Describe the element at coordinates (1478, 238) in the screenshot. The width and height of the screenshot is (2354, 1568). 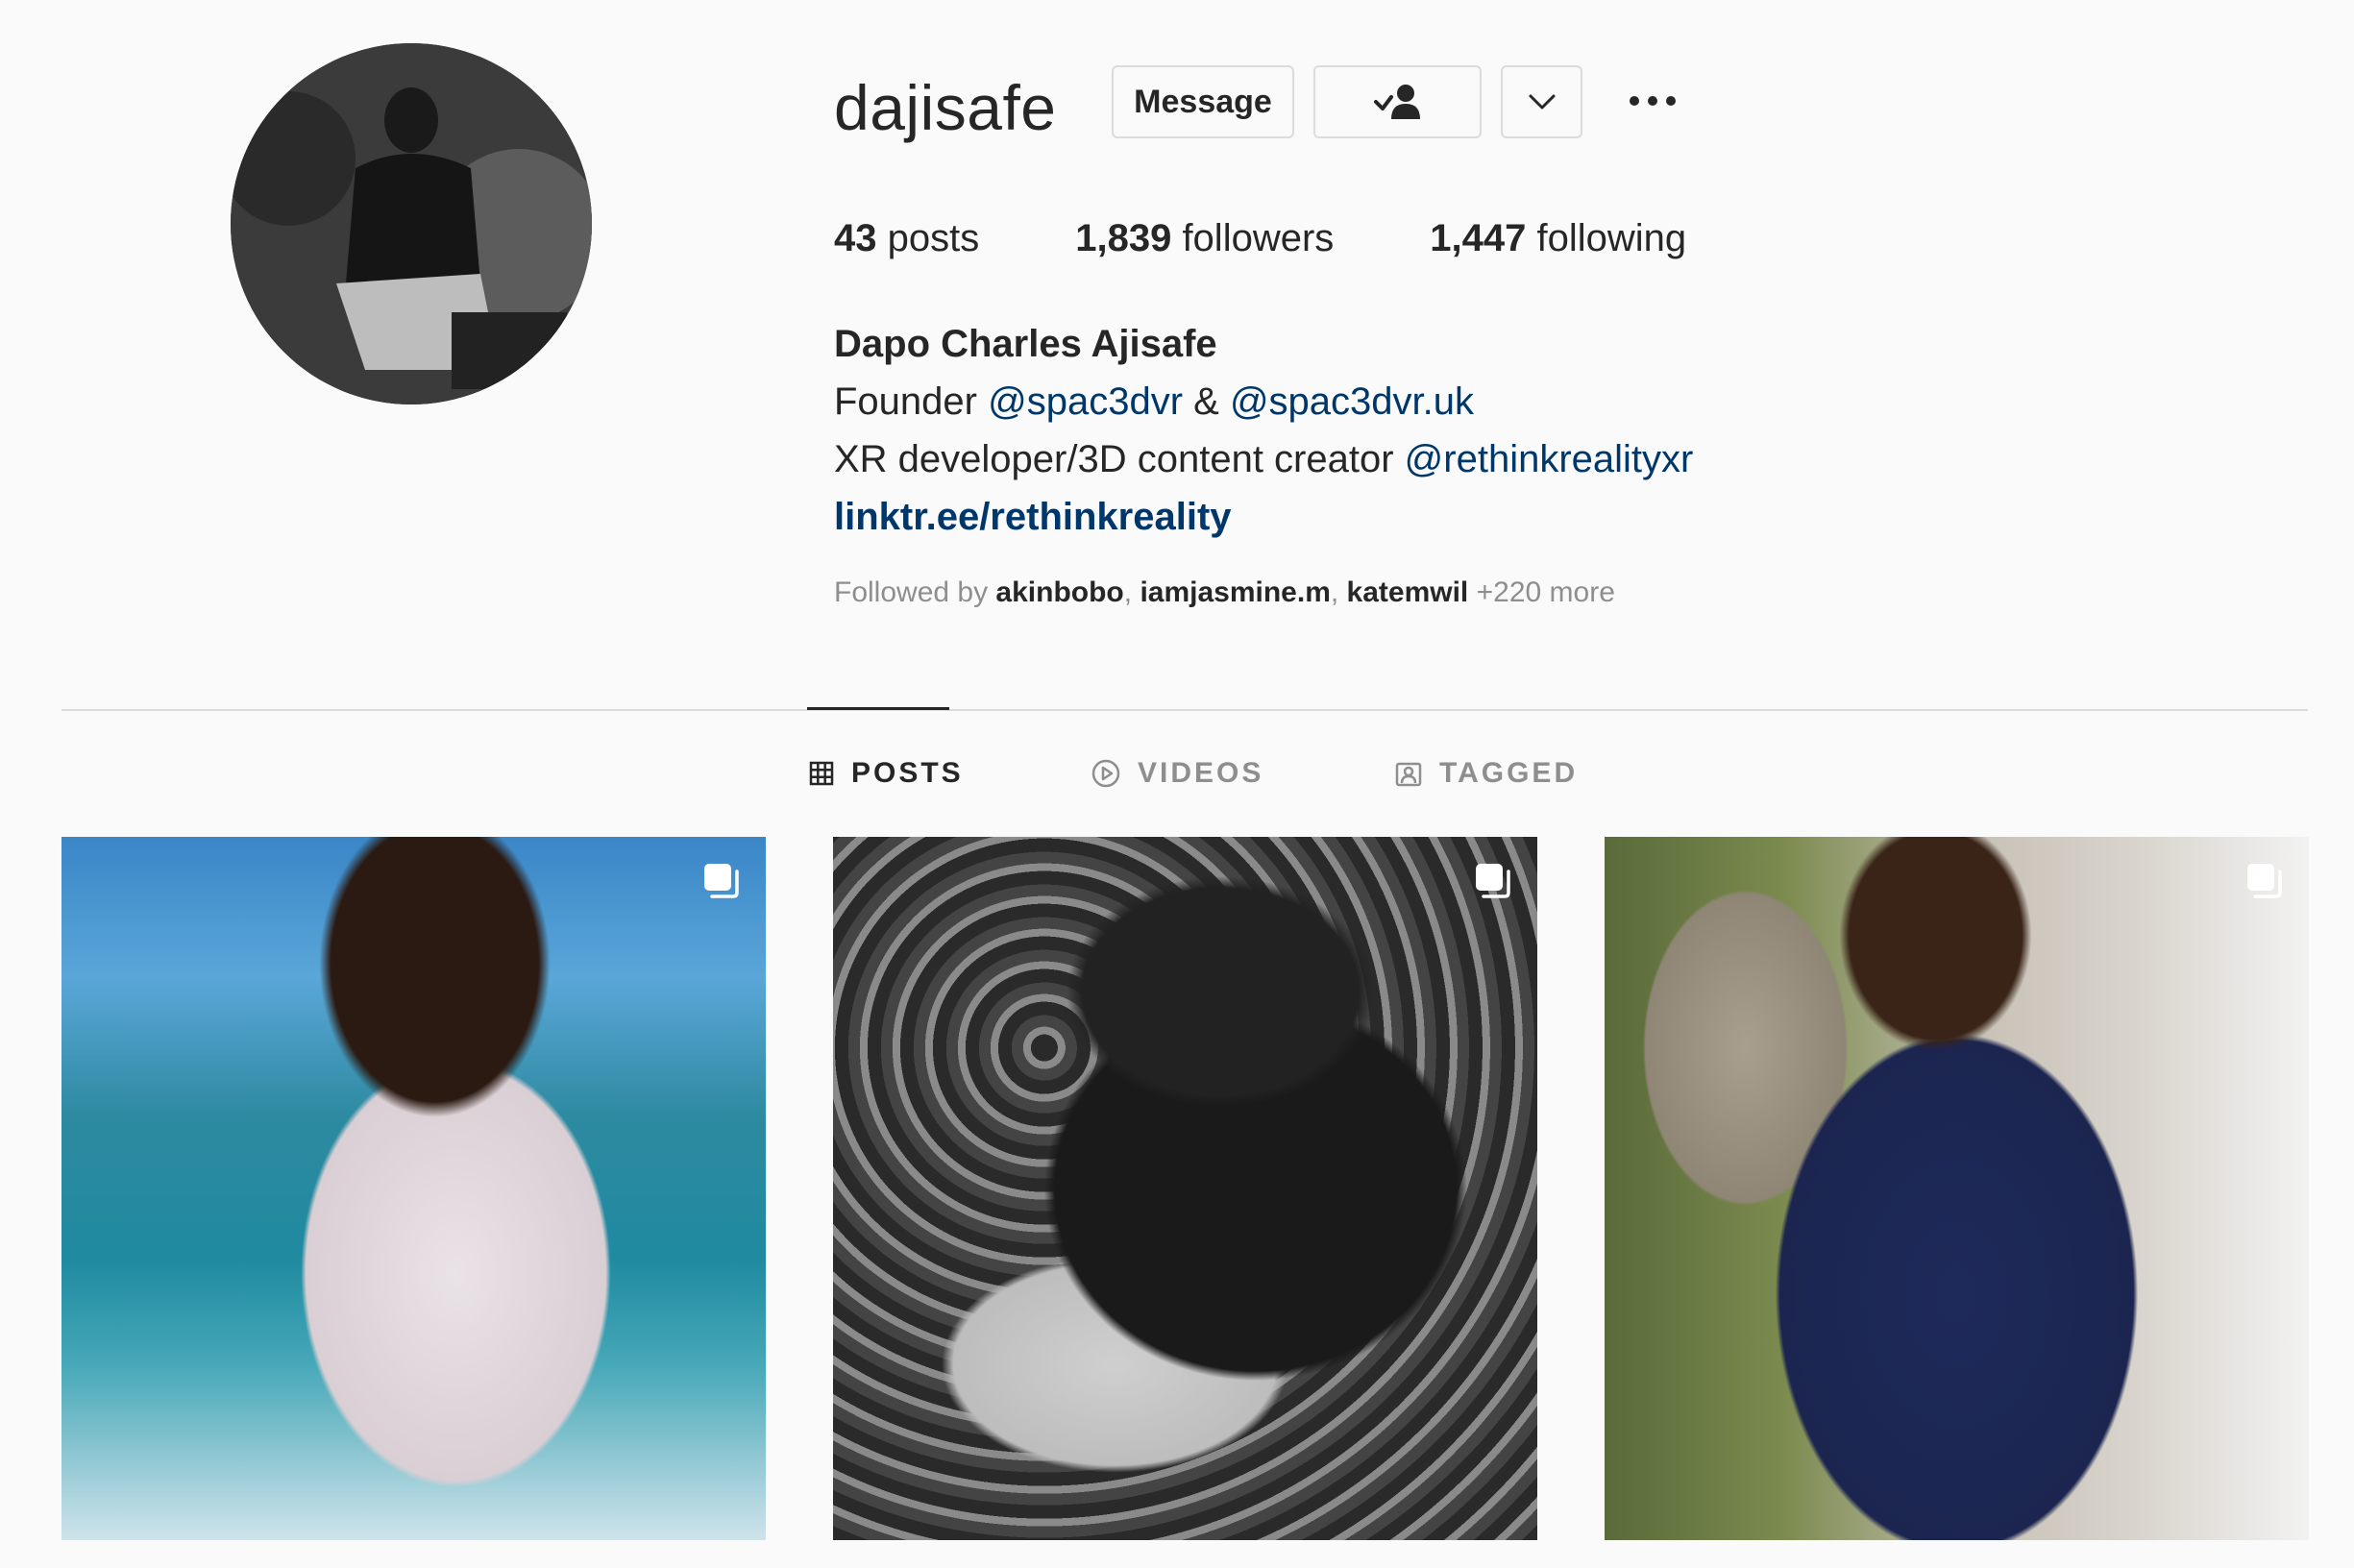
I see `following-count: 1,447` at that location.